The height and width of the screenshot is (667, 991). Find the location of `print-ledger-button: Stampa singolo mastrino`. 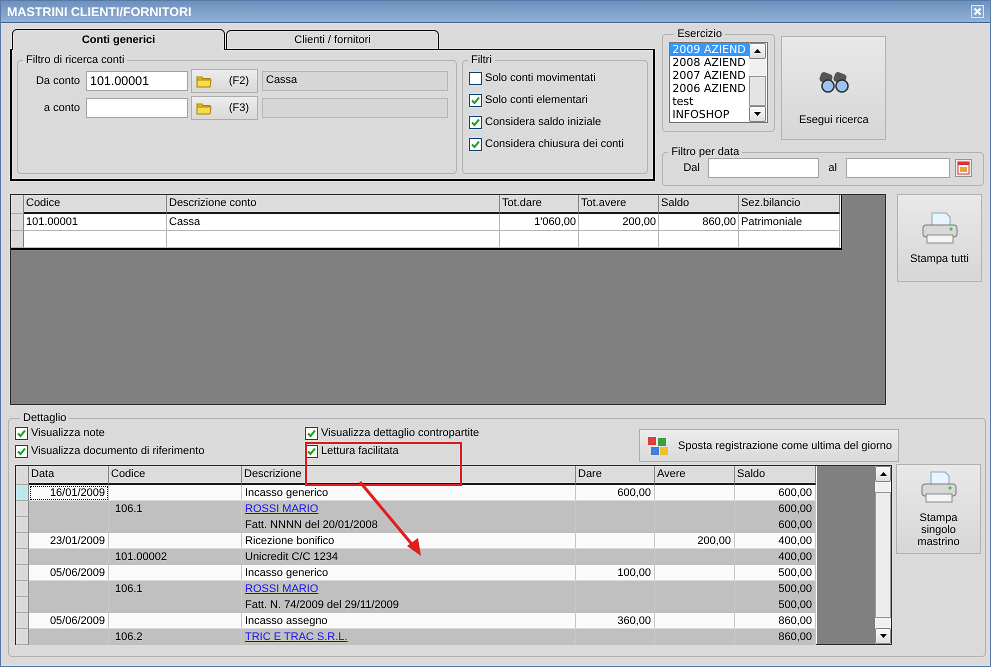

print-ledger-button: Stampa singolo mastrino is located at coordinates (938, 509).